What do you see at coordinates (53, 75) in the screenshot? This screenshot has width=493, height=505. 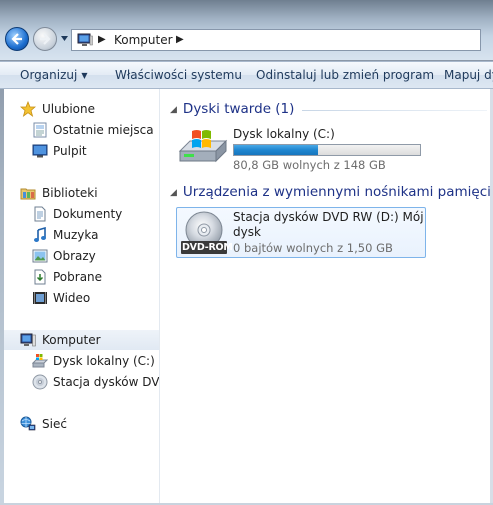 I see `organize-button: Organizuj ▼` at bounding box center [53, 75].